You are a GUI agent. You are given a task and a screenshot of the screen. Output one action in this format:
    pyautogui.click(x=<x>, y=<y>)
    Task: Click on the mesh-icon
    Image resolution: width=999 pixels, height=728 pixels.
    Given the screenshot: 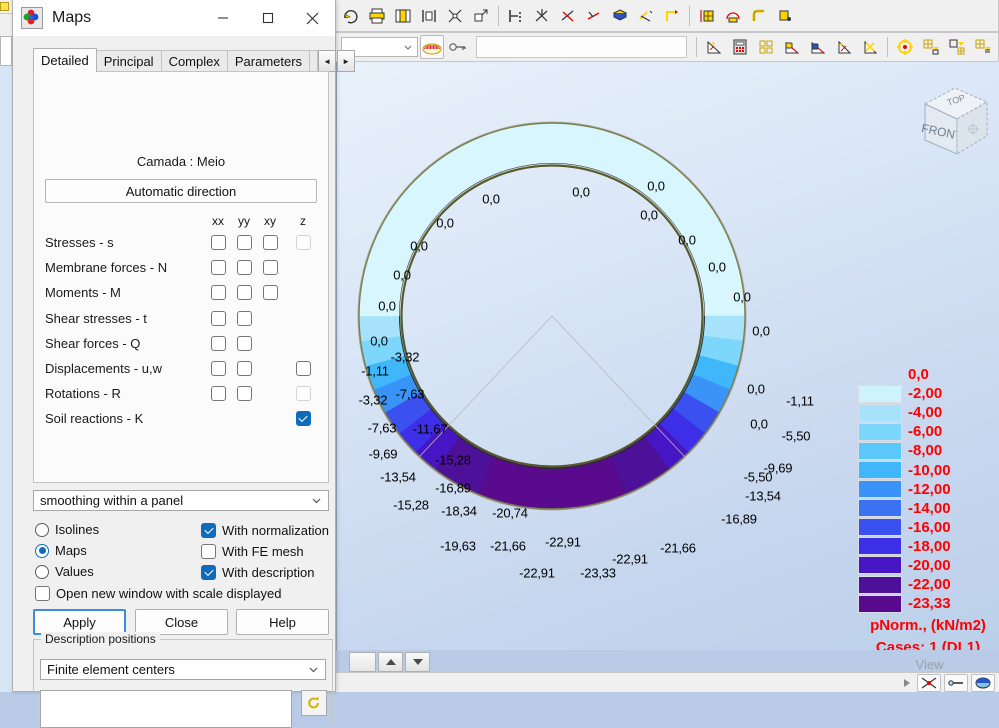 What is the action you would take?
    pyautogui.click(x=766, y=47)
    